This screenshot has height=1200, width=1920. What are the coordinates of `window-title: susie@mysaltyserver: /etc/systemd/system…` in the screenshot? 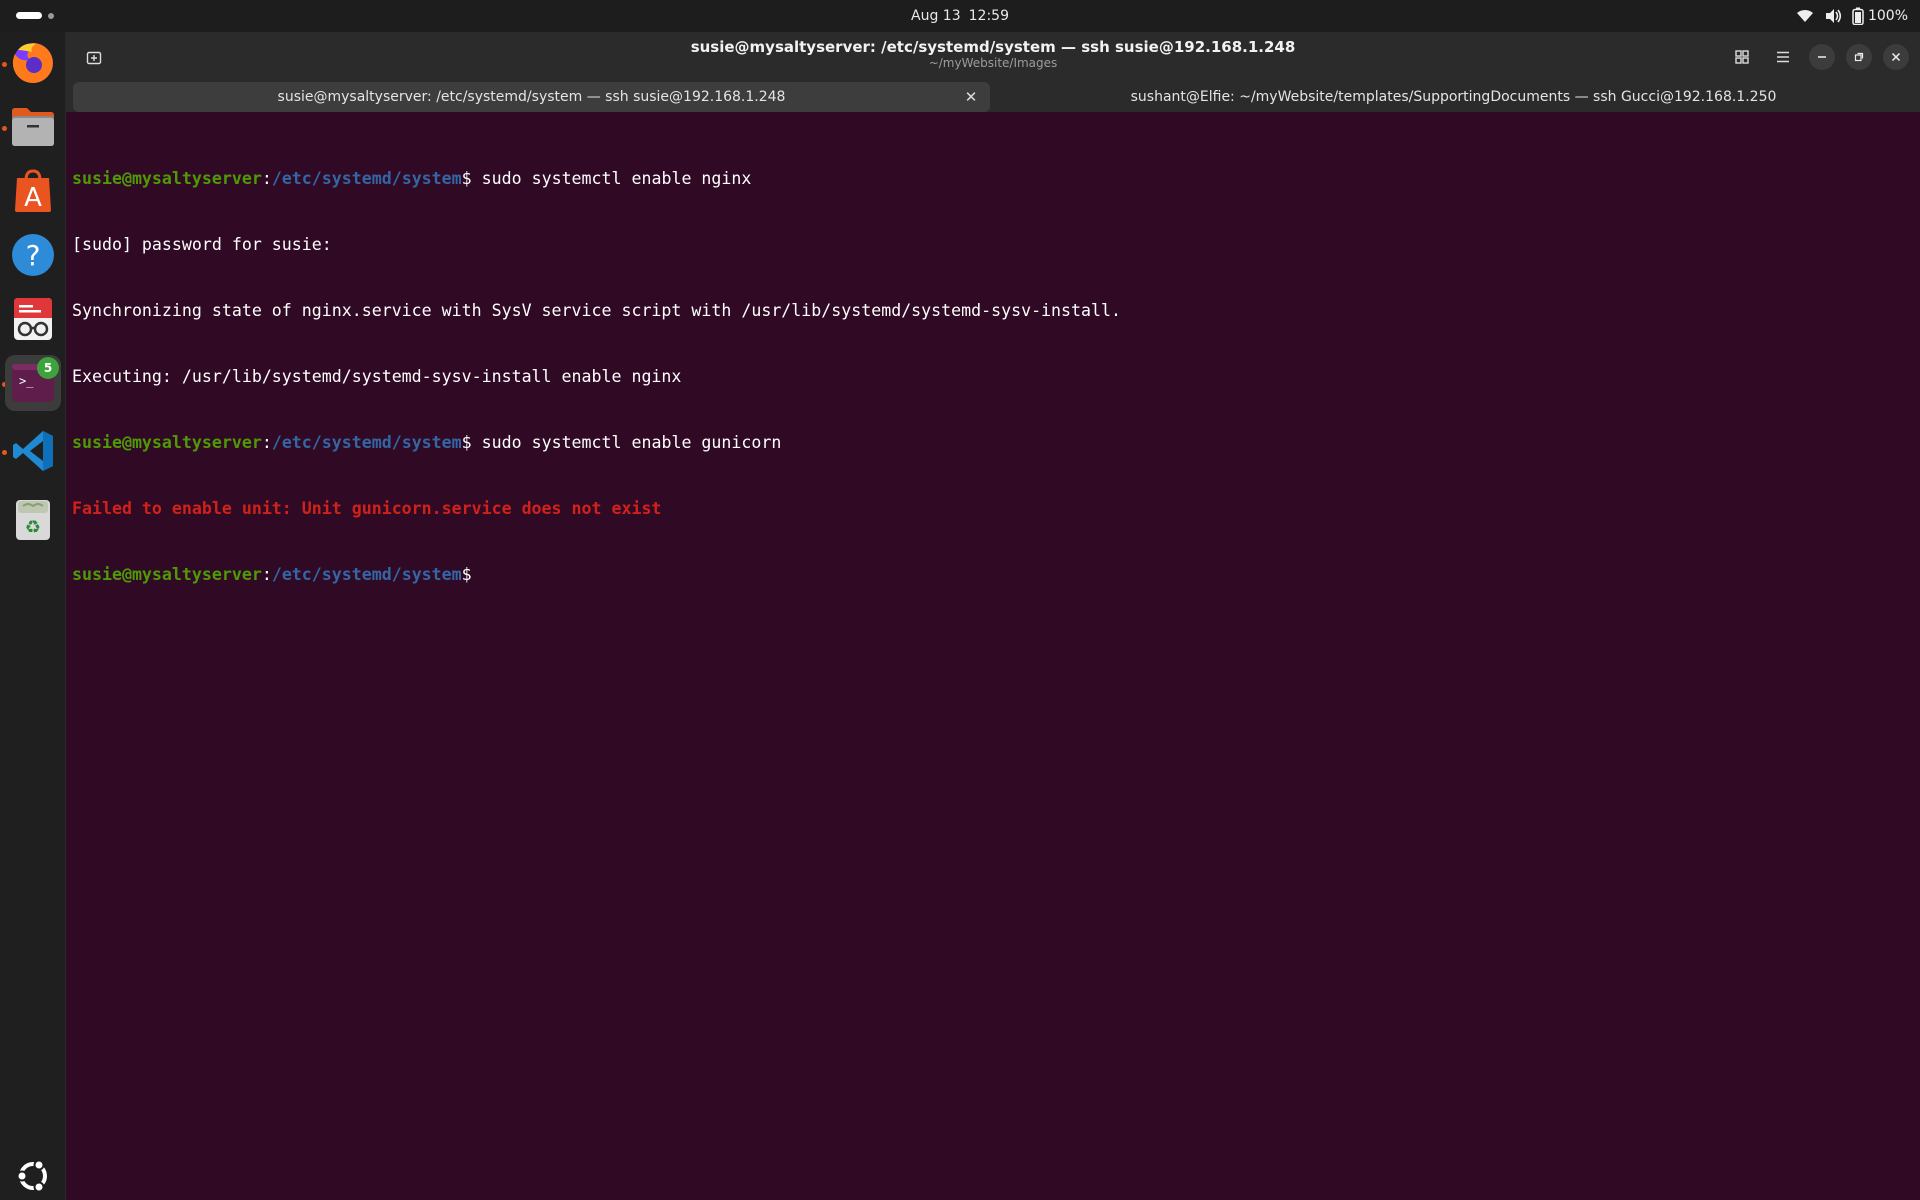 It's located at (993, 47).